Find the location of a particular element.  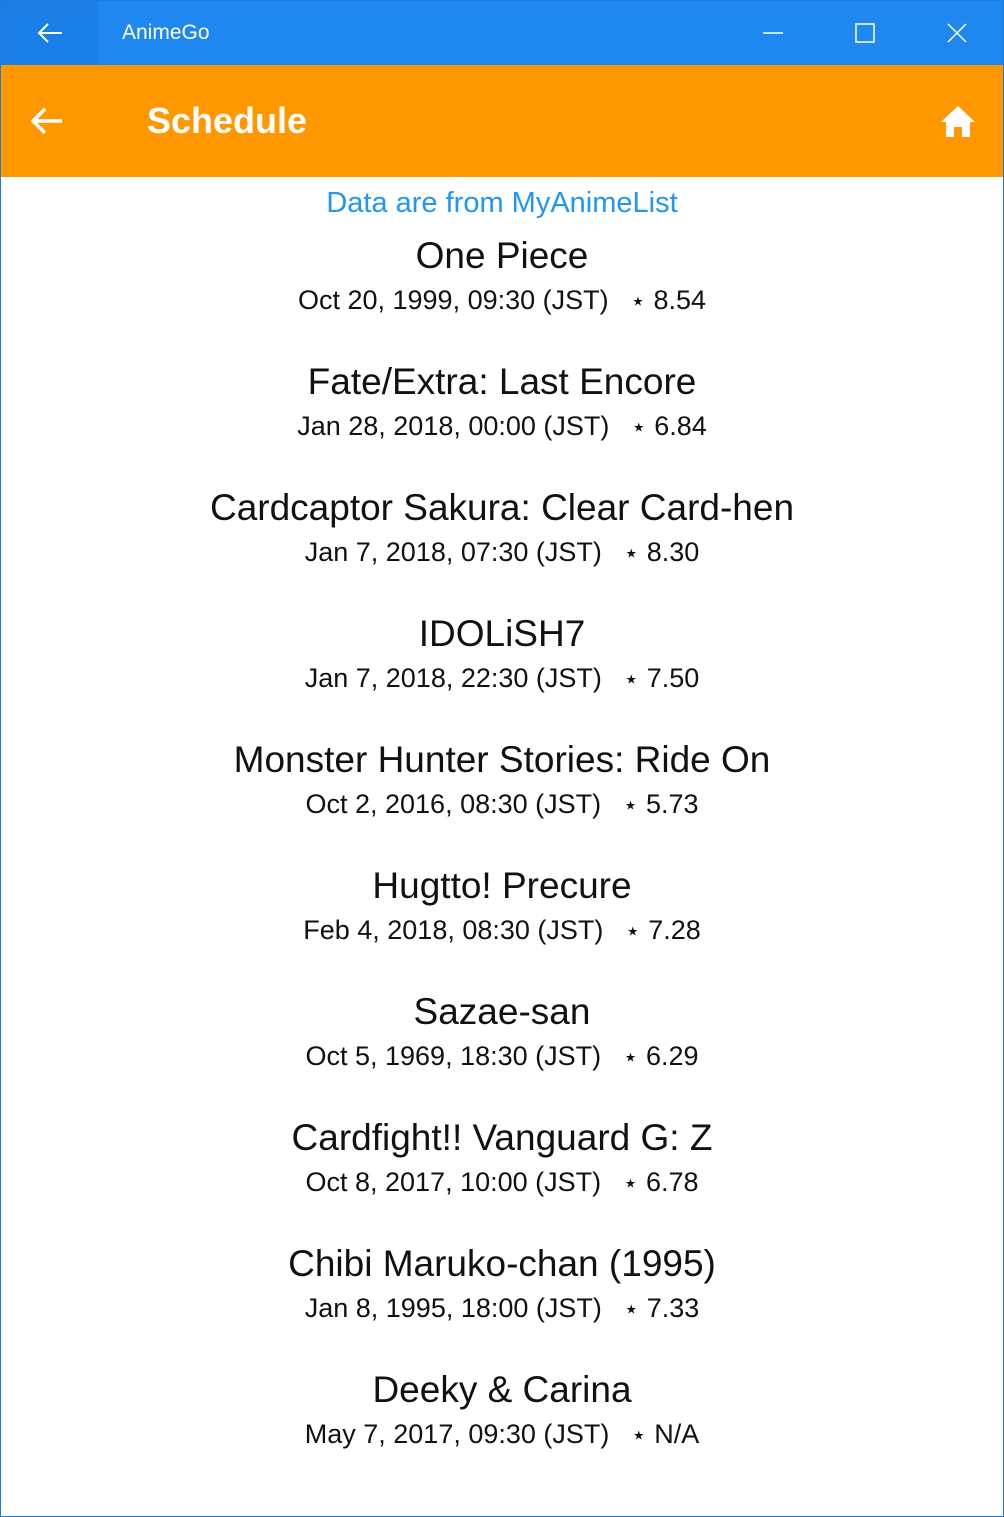

source-link: Data are from MyAnimeList is located at coordinates (502, 203).